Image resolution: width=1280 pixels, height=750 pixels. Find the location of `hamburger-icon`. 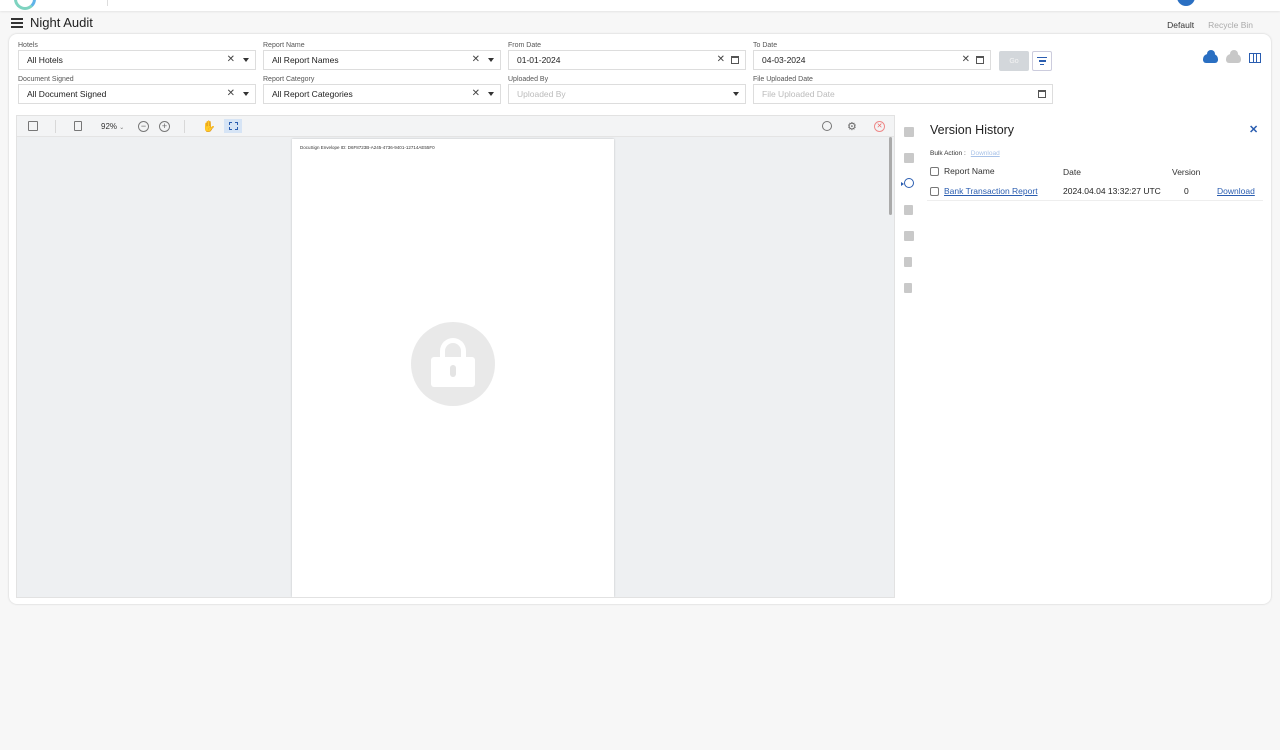

hamburger-icon is located at coordinates (17, 23).